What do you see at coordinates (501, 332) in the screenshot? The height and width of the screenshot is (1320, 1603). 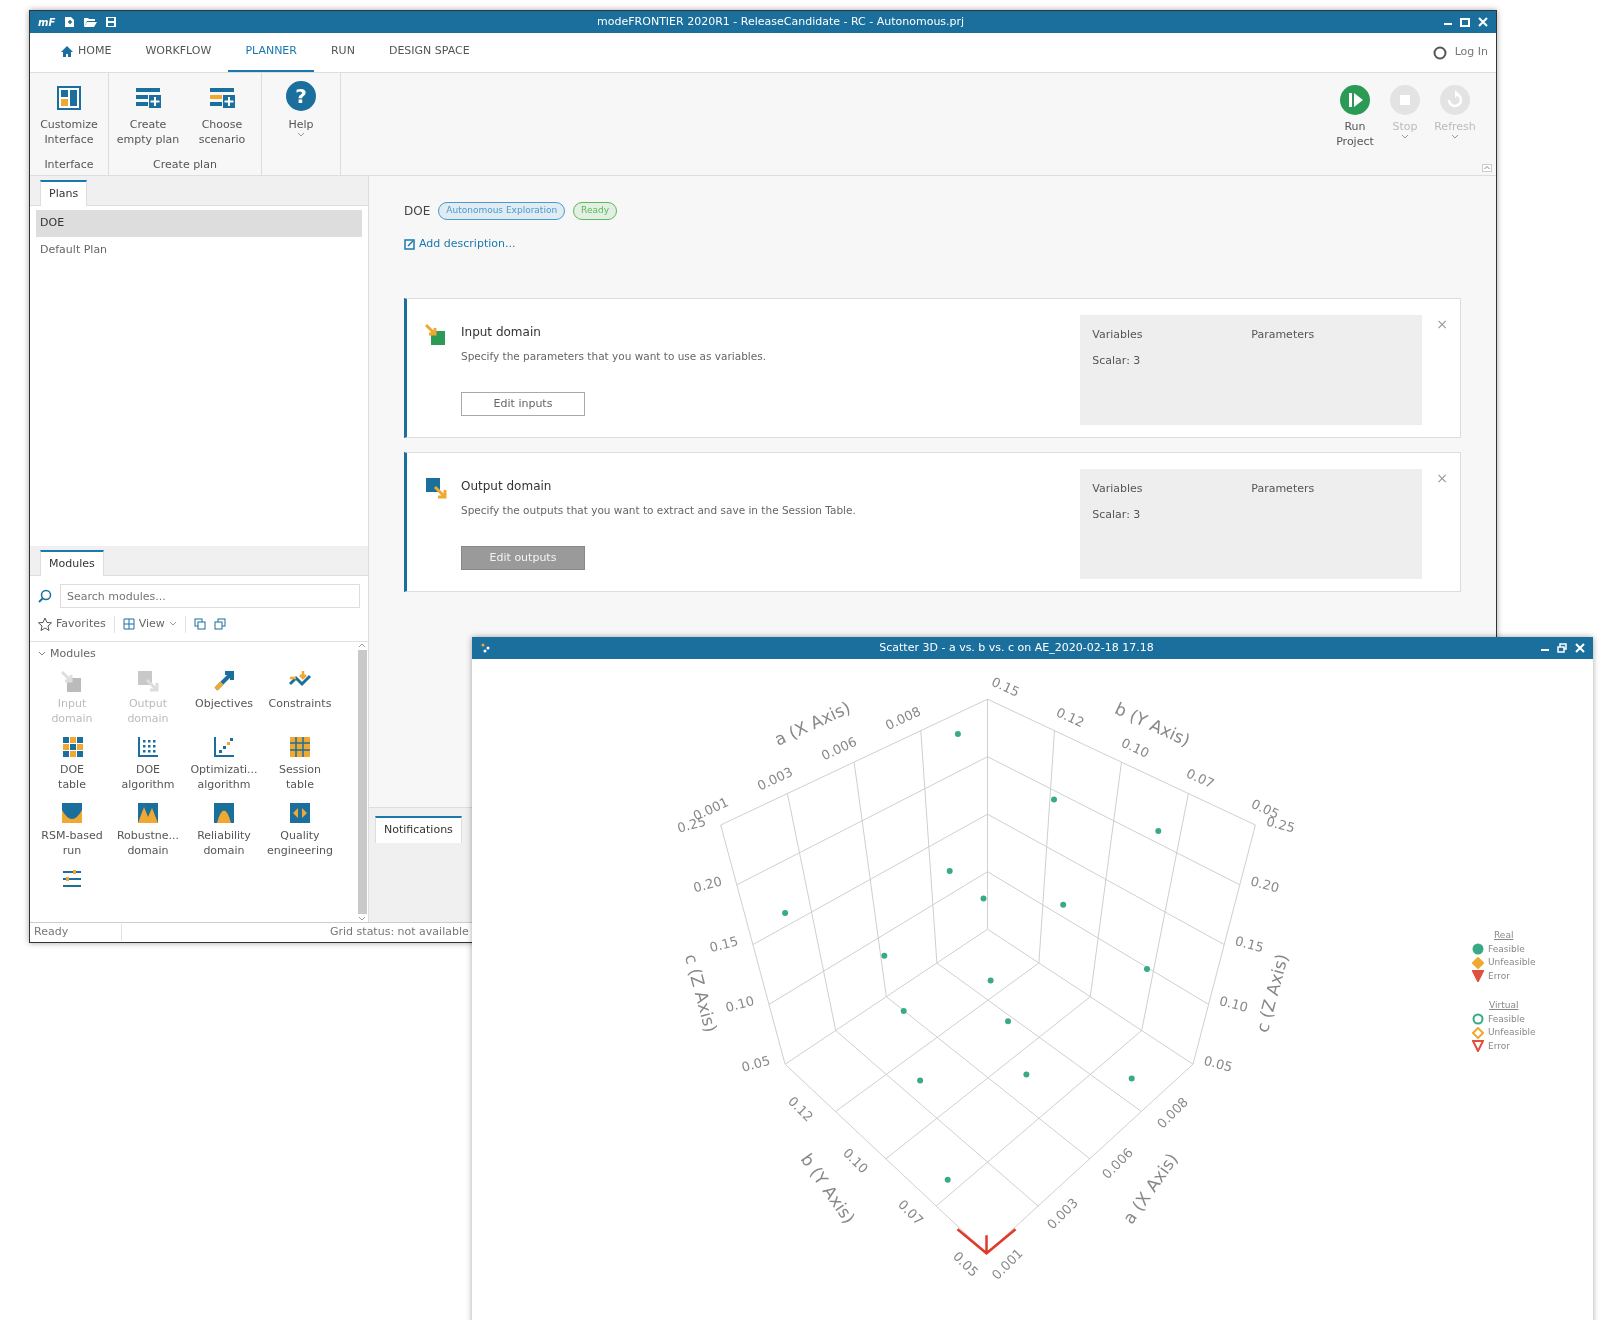 I see `card-title: Input domain` at bounding box center [501, 332].